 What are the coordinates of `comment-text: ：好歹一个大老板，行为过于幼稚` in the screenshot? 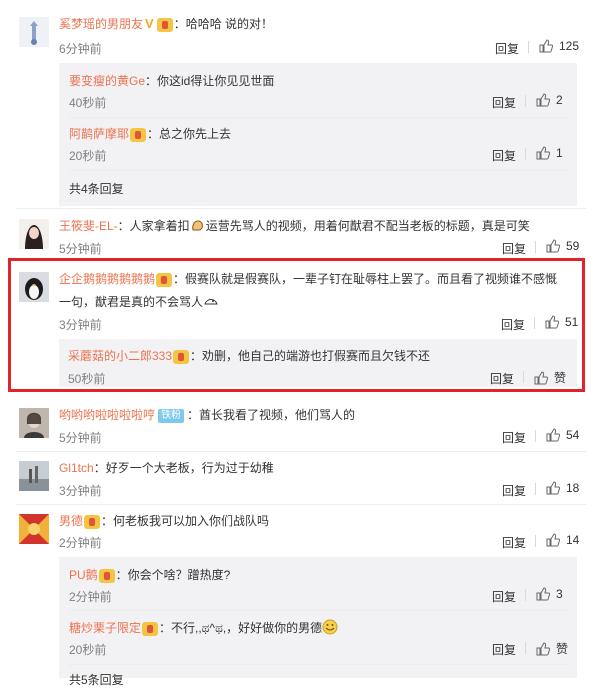 It's located at (183, 468).